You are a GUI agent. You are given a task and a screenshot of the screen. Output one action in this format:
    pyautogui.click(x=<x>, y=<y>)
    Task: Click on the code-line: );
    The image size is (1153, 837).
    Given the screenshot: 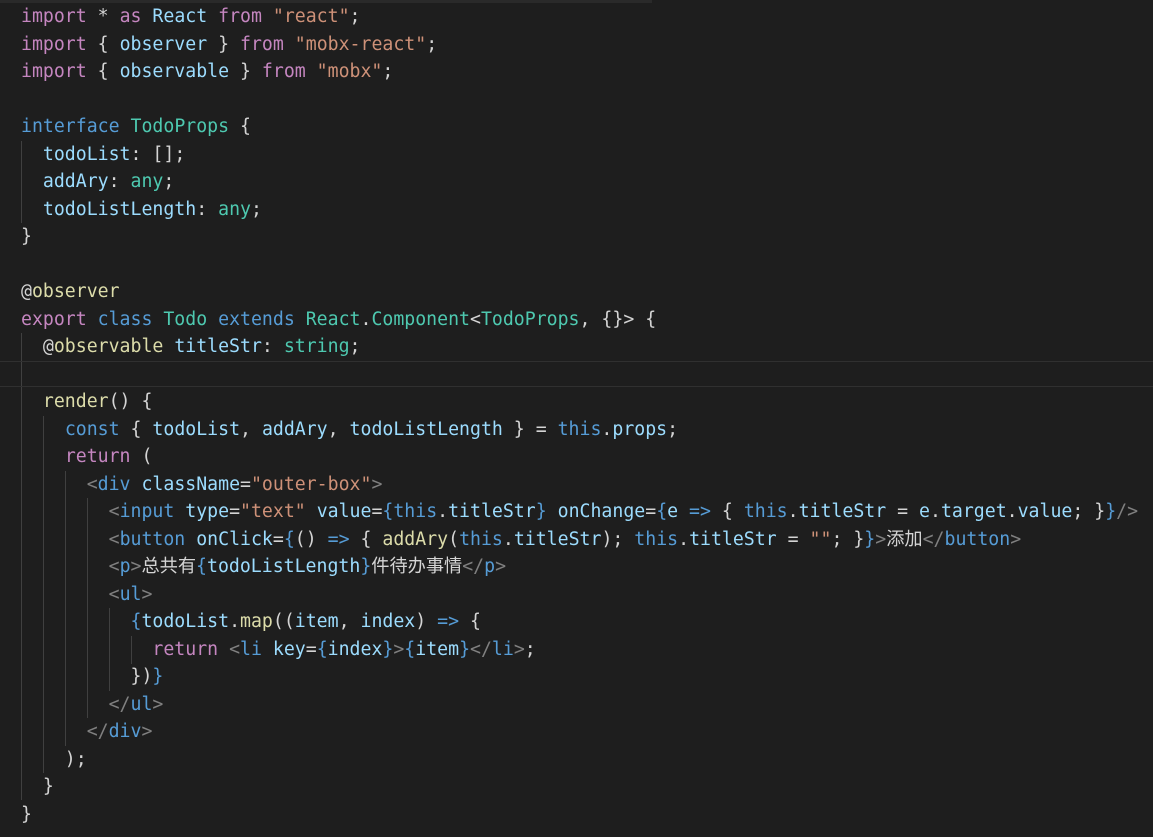 What is the action you would take?
    pyautogui.click(x=579, y=760)
    